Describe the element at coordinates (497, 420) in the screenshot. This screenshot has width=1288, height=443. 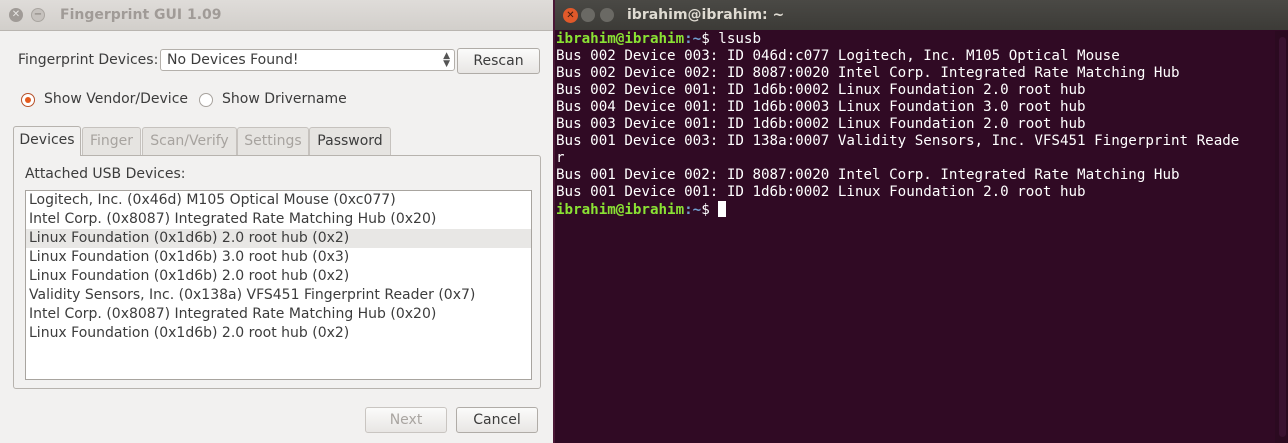
I see `cancel-button: Cancel` at that location.